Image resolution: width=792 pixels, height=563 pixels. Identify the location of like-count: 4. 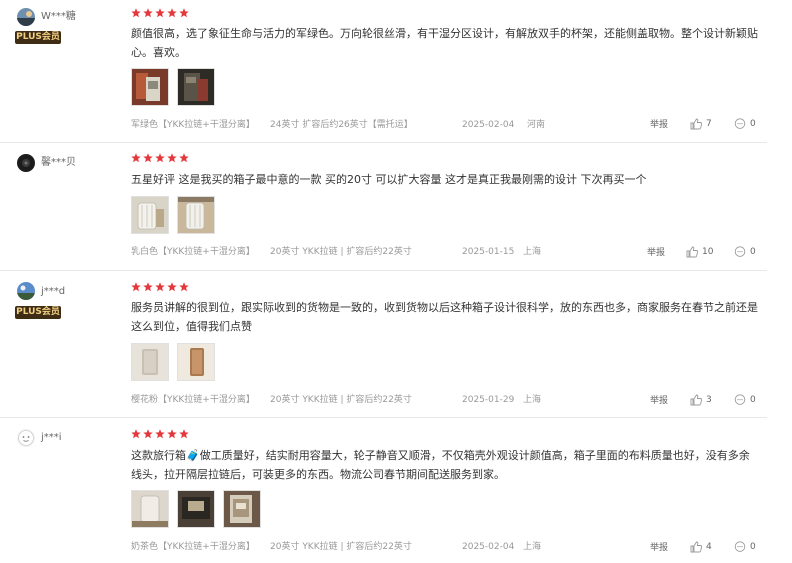
(709, 547).